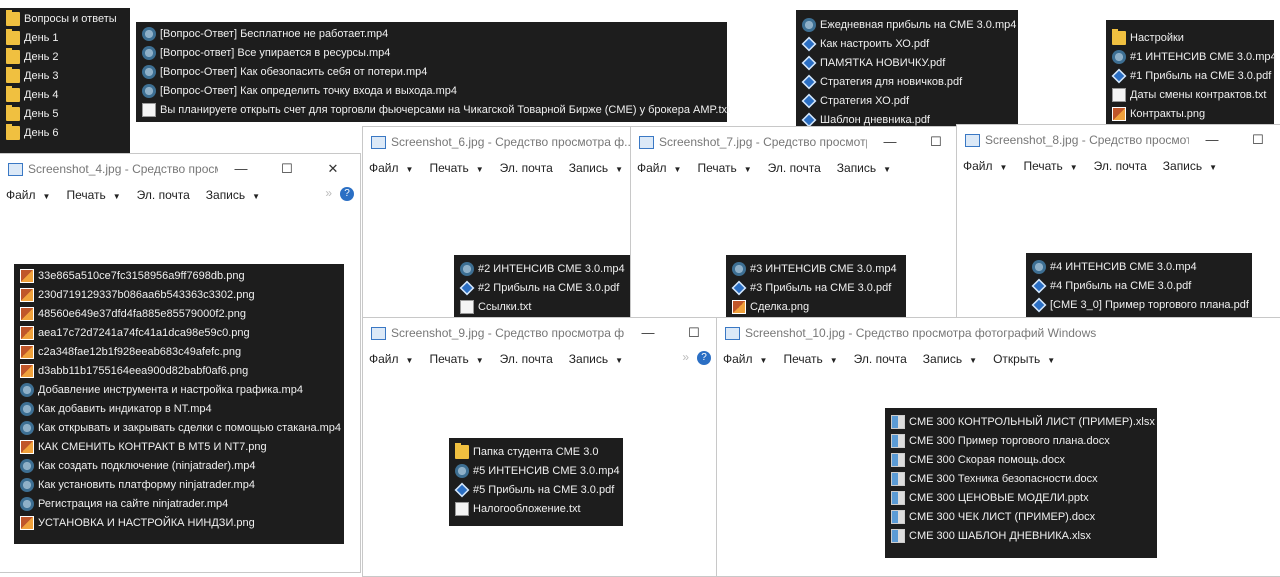 The height and width of the screenshot is (577, 1280). Describe the element at coordinates (179, 370) in the screenshot. I see `file-item: d3abb11b1755164eea900d82babf0af6.png` at that location.